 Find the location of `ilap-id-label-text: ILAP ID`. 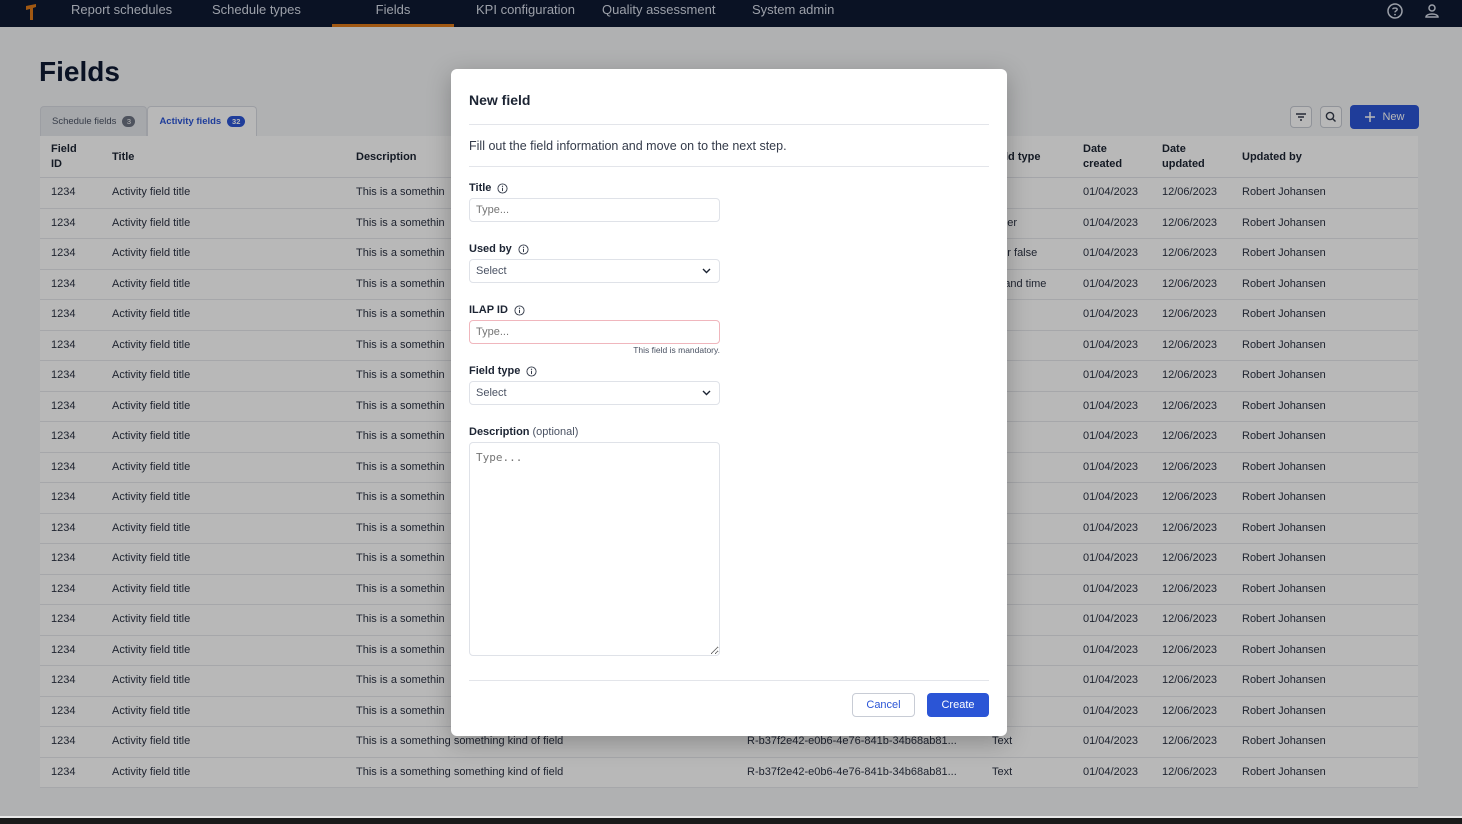

ilap-id-label-text: ILAP ID is located at coordinates (488, 310).